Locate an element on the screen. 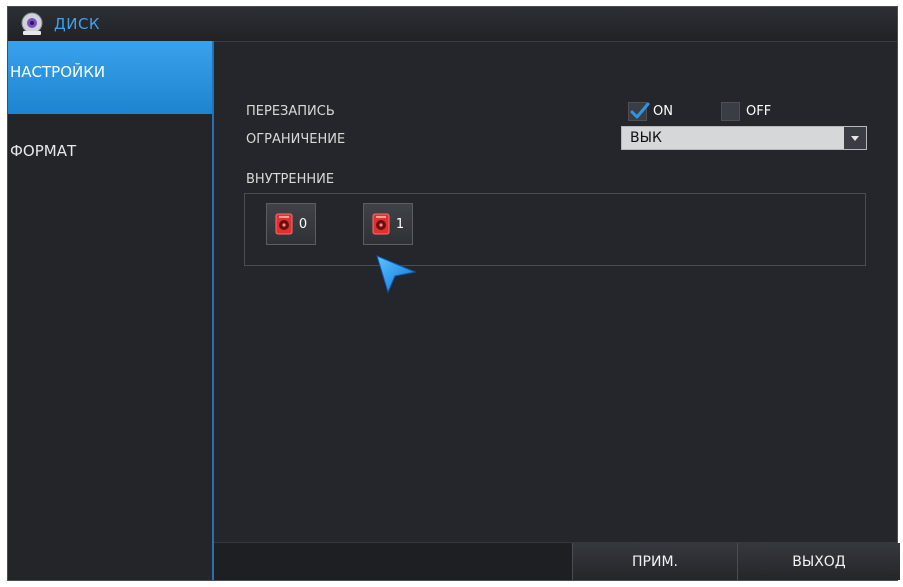 Image resolution: width=903 pixels, height=587 pixels. overwrite-label: ПЕРЕЗАПИСЬ is located at coordinates (290, 111).